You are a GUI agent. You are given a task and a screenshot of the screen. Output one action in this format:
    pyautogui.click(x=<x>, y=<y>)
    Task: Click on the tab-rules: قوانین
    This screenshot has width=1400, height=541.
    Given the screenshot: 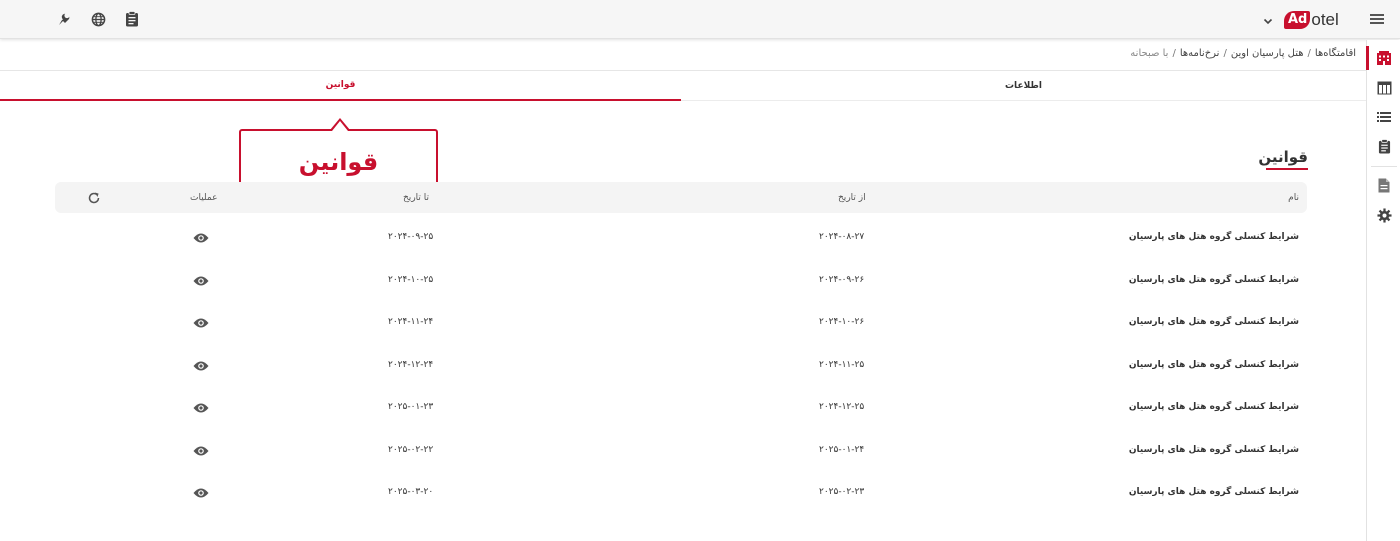 What is the action you would take?
    pyautogui.click(x=340, y=86)
    